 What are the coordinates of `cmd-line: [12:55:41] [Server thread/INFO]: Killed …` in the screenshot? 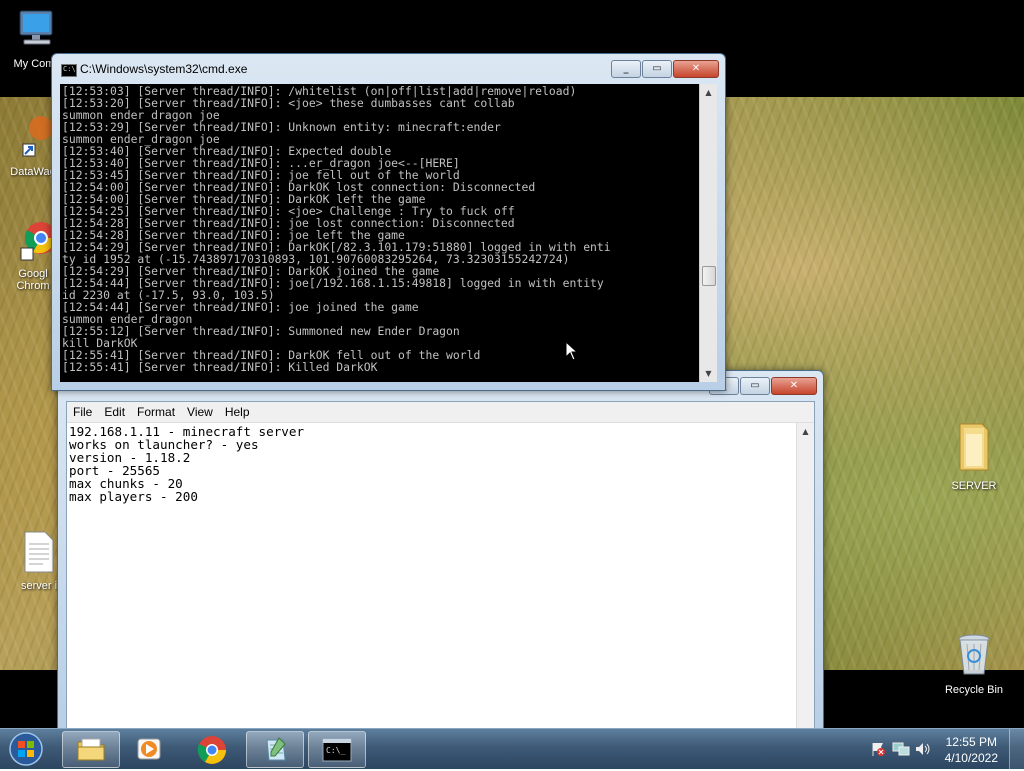 It's located at (220, 367).